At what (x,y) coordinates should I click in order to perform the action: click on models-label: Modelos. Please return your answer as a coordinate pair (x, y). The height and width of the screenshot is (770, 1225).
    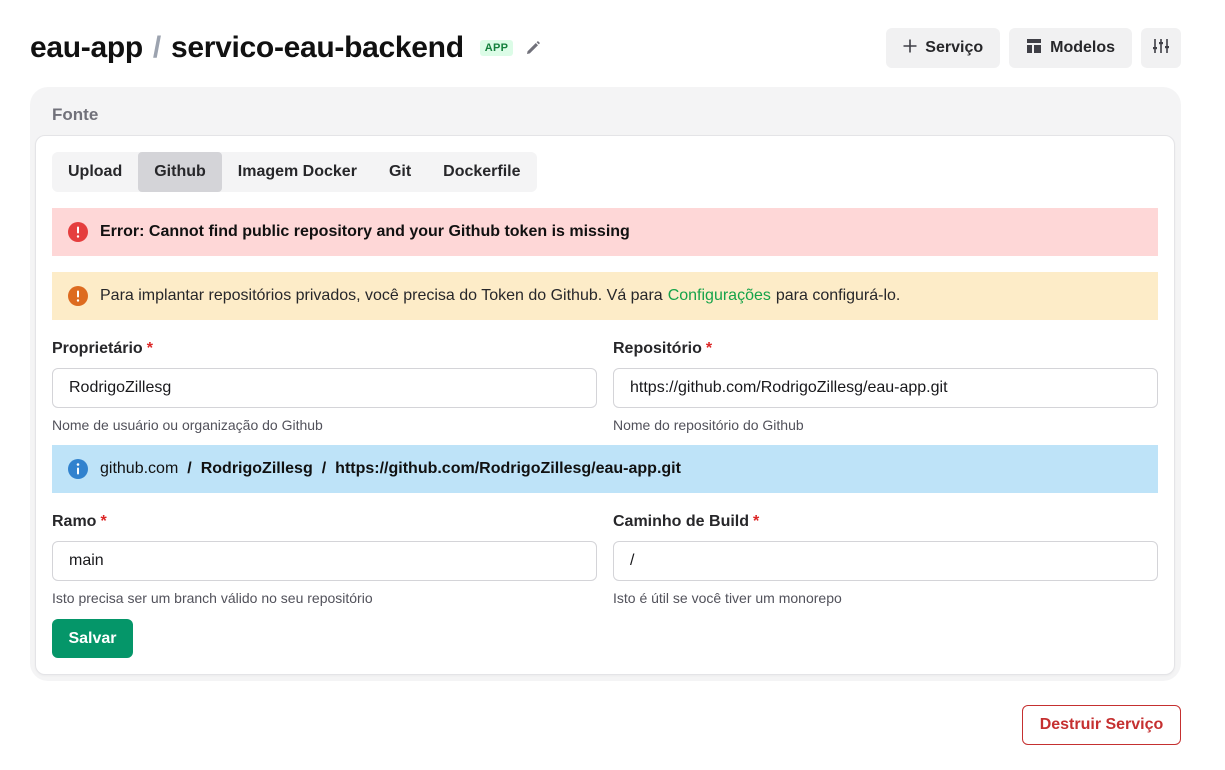
    Looking at the image, I should click on (1082, 47).